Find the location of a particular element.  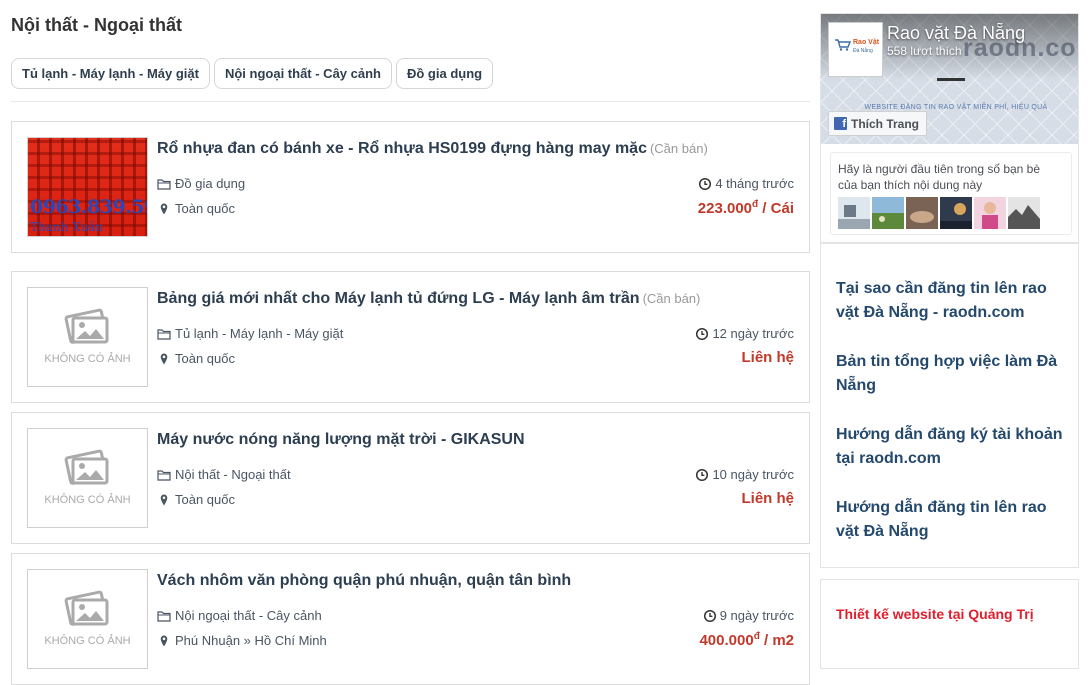

listing-time: 12 ngày trước is located at coordinates (744, 333).